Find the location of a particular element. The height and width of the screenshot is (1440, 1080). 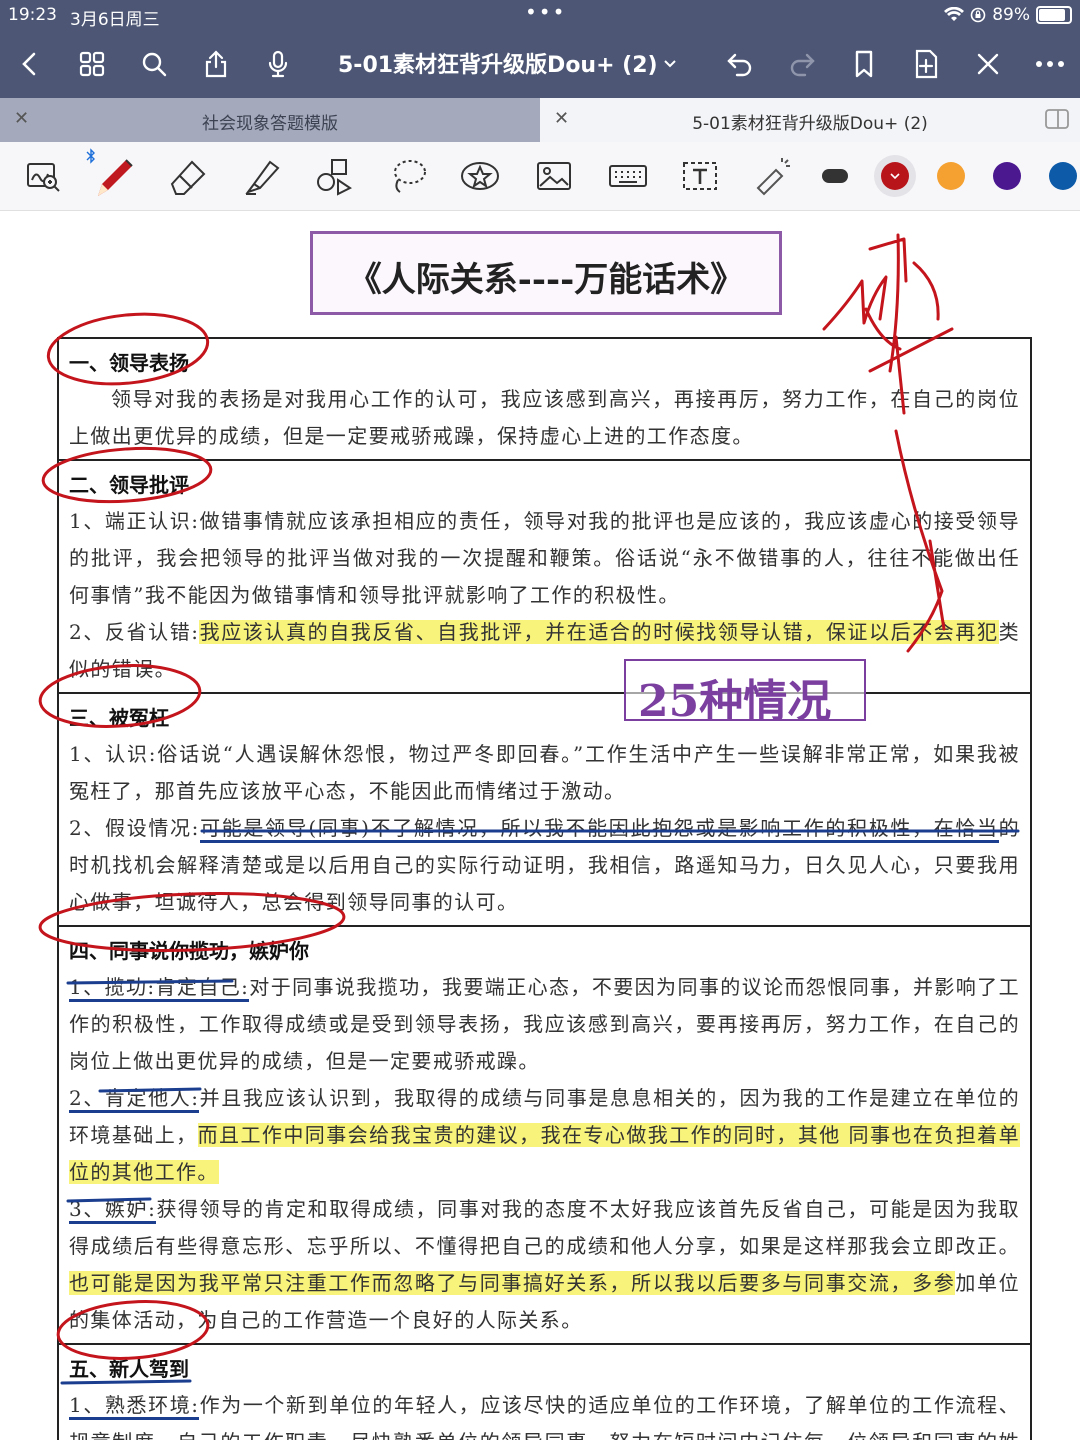

bluetooth-icon is located at coordinates (90, 156).